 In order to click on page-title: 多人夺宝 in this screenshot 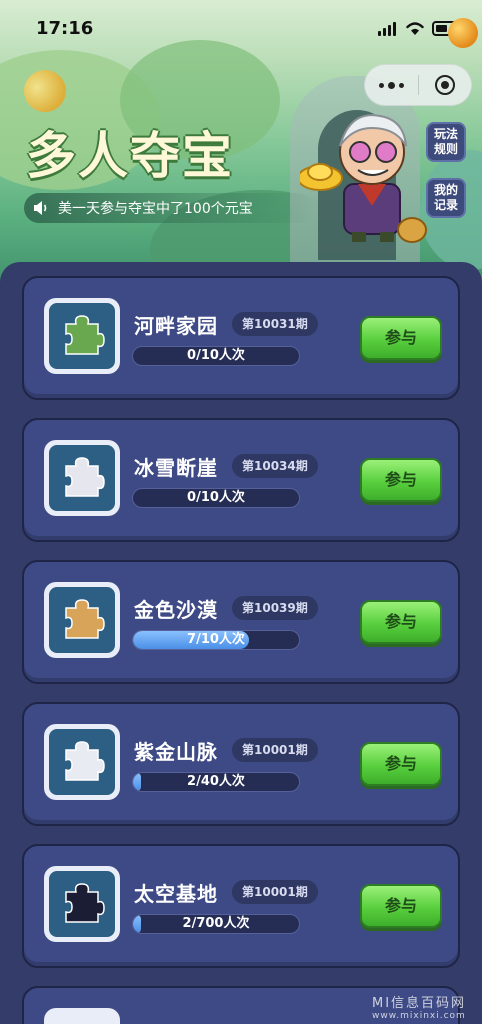, I will do `click(130, 156)`.